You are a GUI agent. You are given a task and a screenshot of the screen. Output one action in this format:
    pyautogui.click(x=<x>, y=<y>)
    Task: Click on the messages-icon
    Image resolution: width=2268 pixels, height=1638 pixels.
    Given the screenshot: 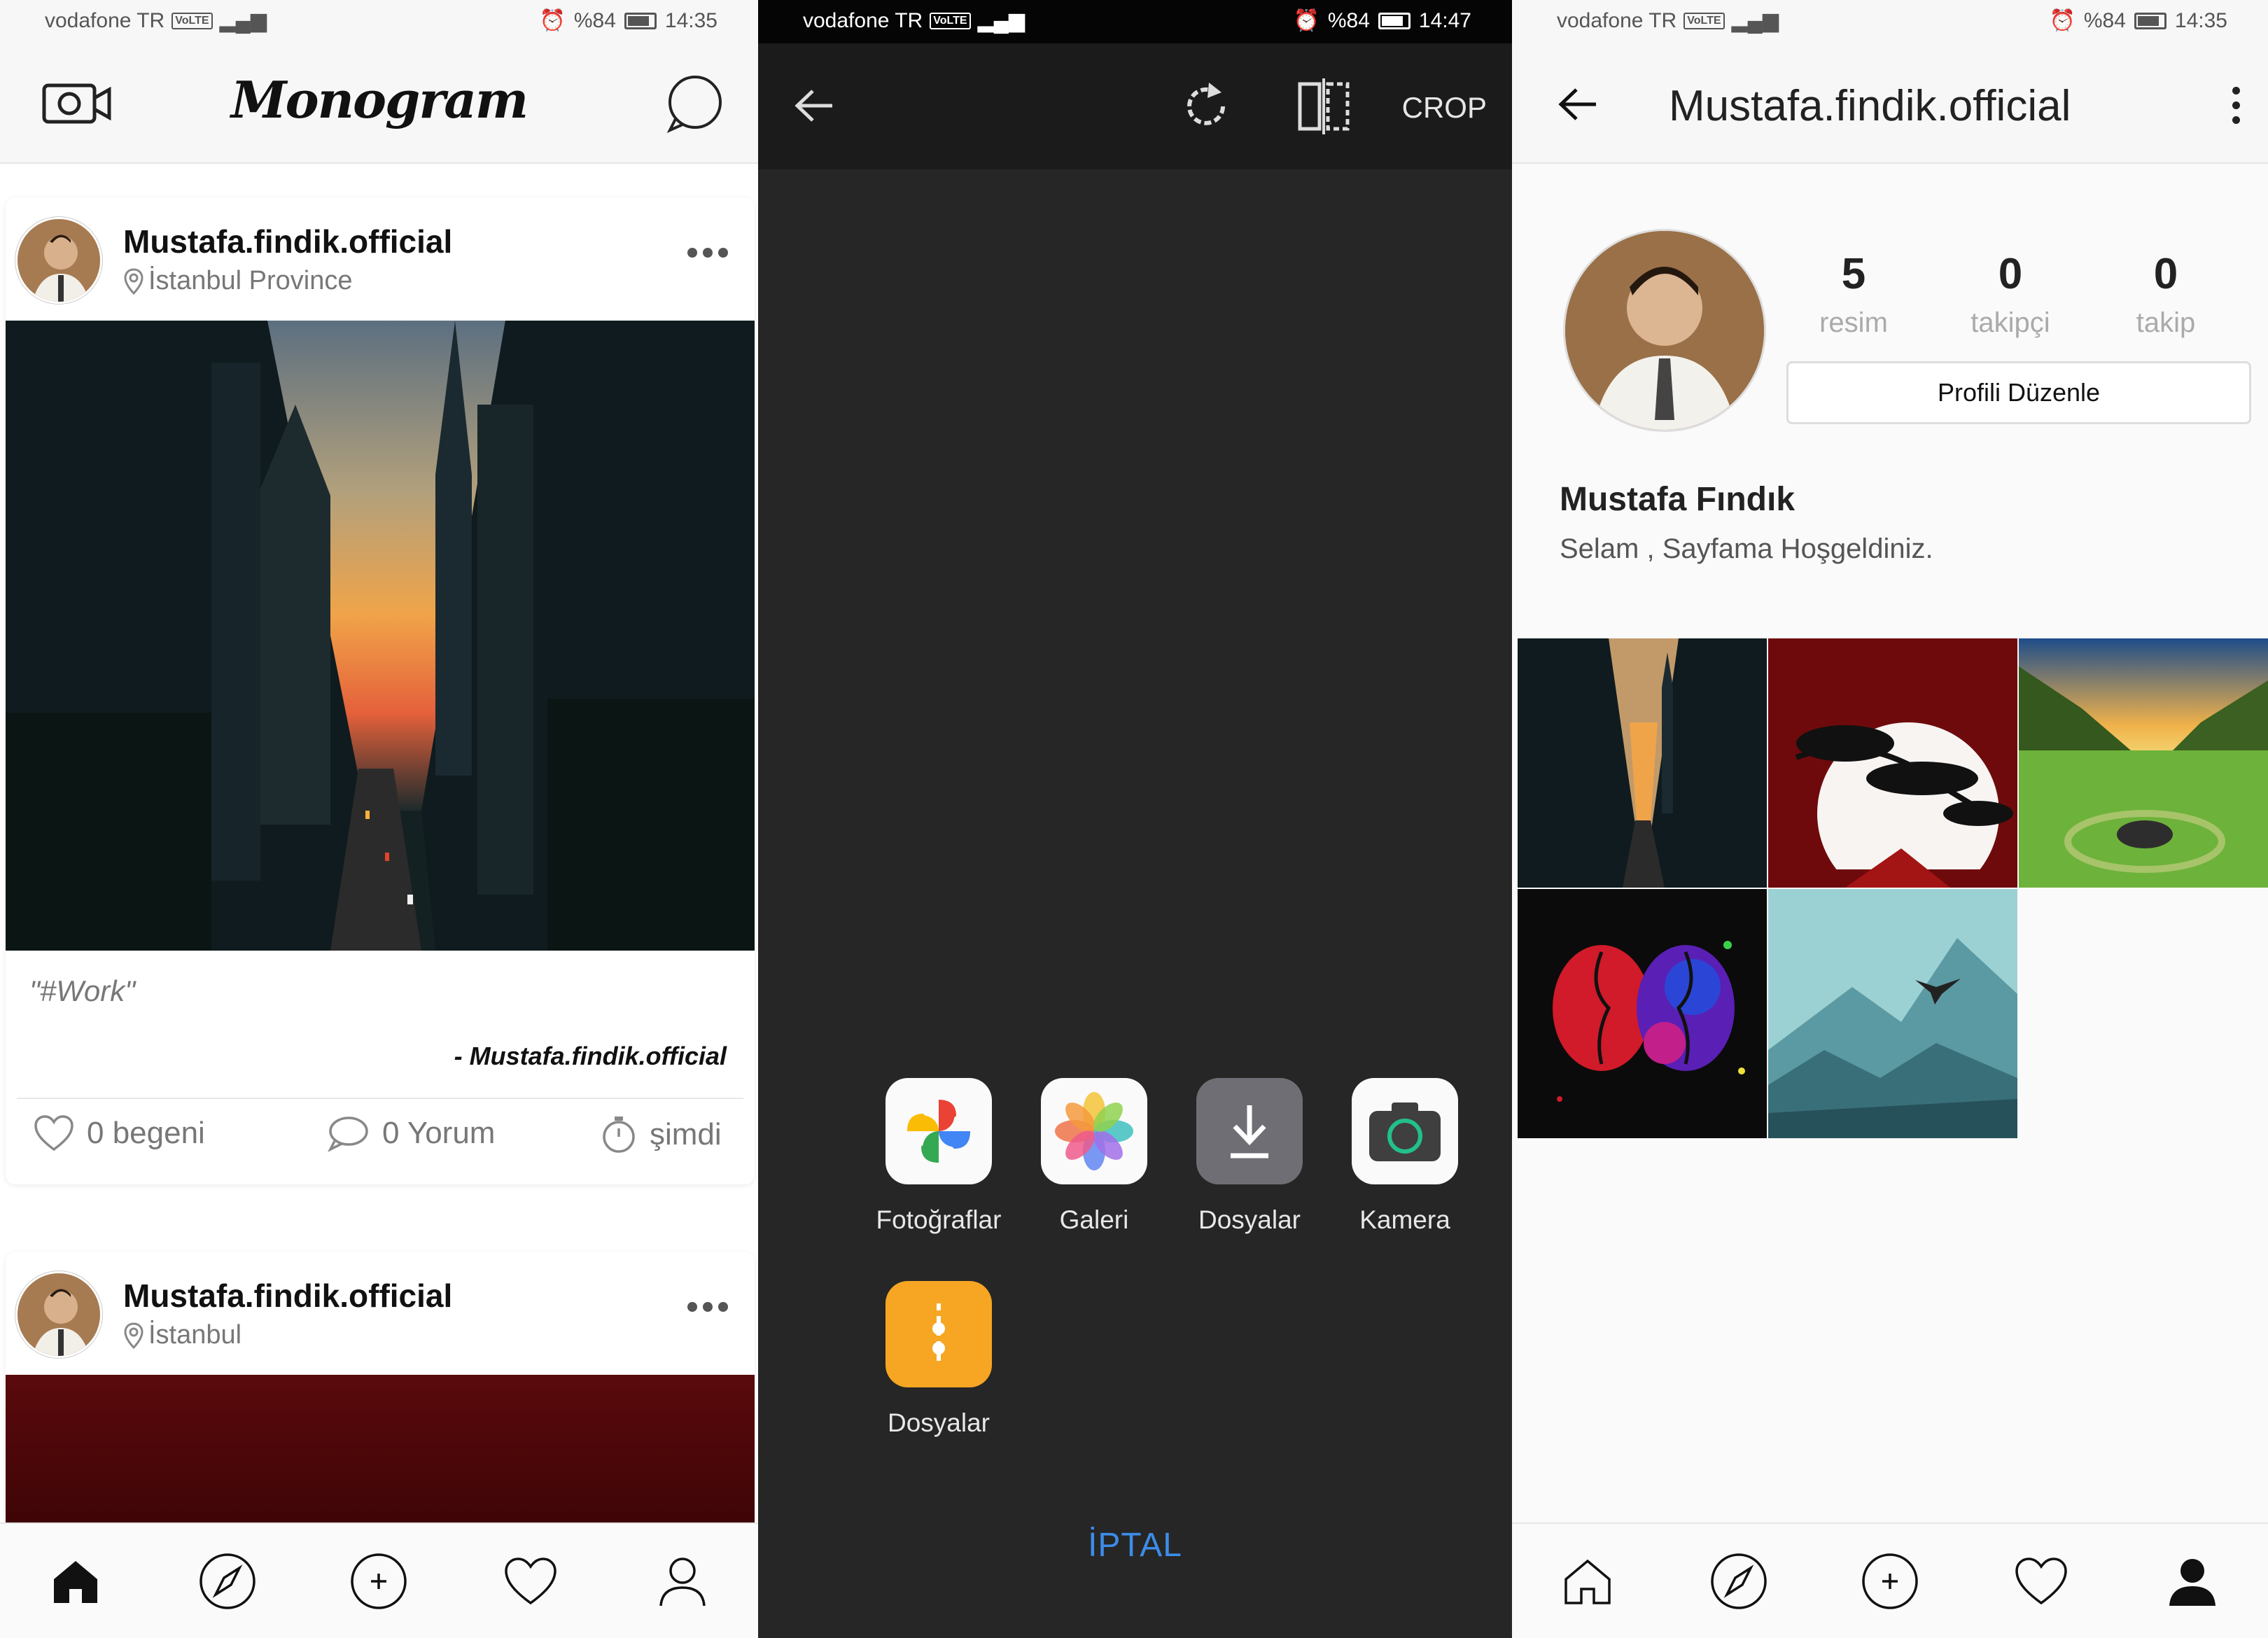 What is the action you would take?
    pyautogui.click(x=695, y=103)
    